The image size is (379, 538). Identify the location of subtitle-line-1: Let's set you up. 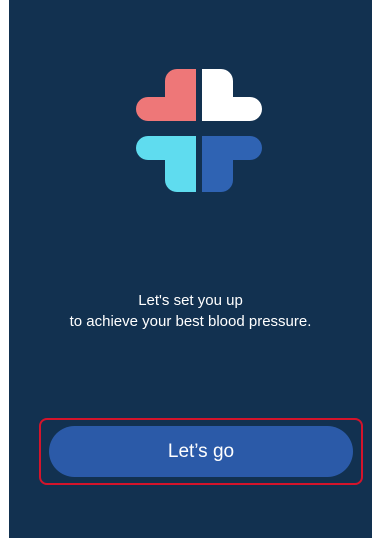
(190, 300).